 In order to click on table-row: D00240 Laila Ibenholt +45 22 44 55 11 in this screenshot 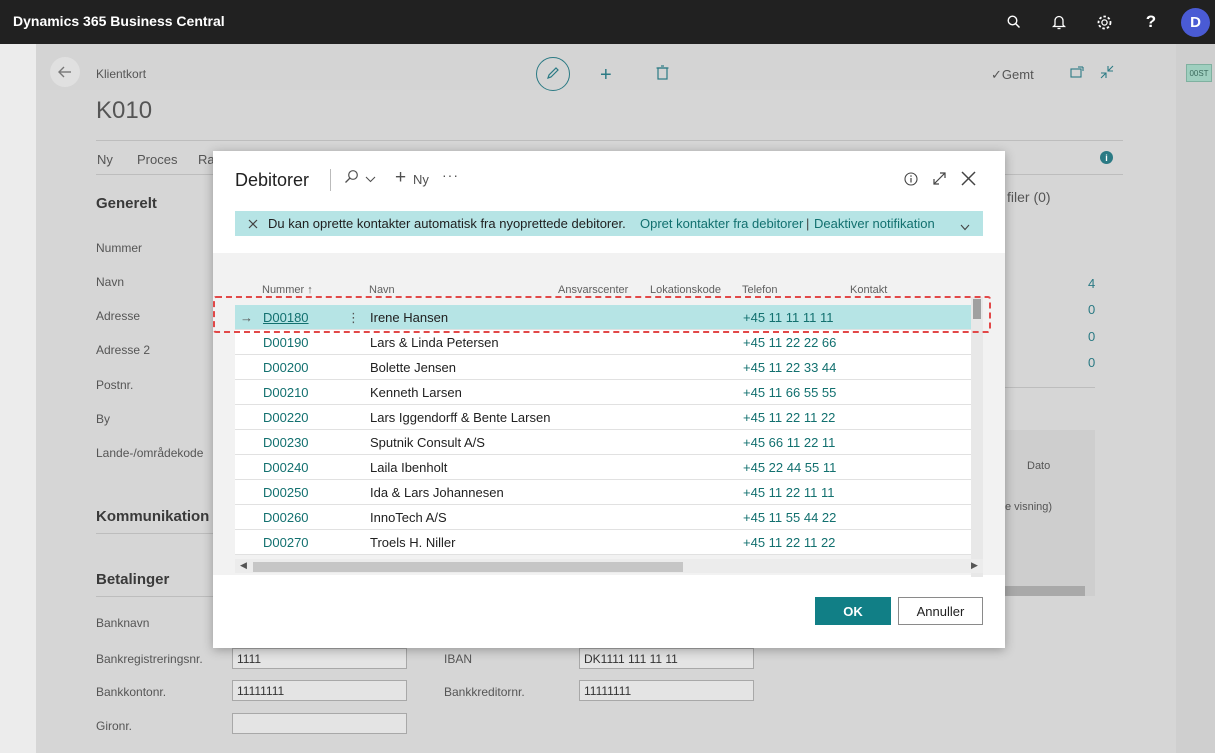, I will do `click(603, 467)`.